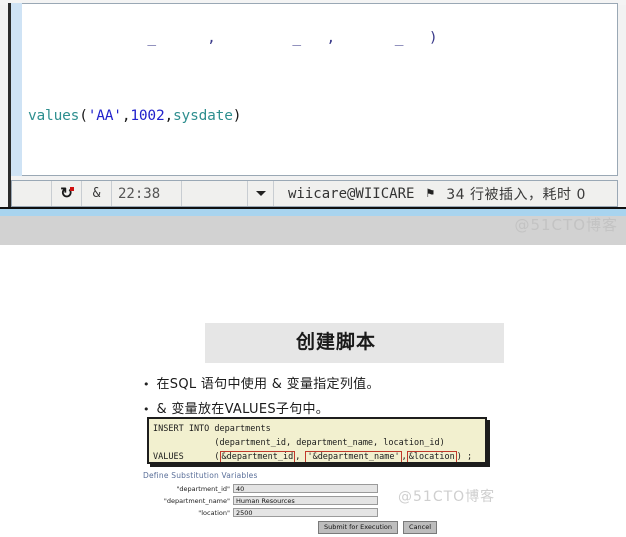 This screenshot has width=626, height=537. I want to click on form-field-row: "department_id" 40, so click(319, 488).